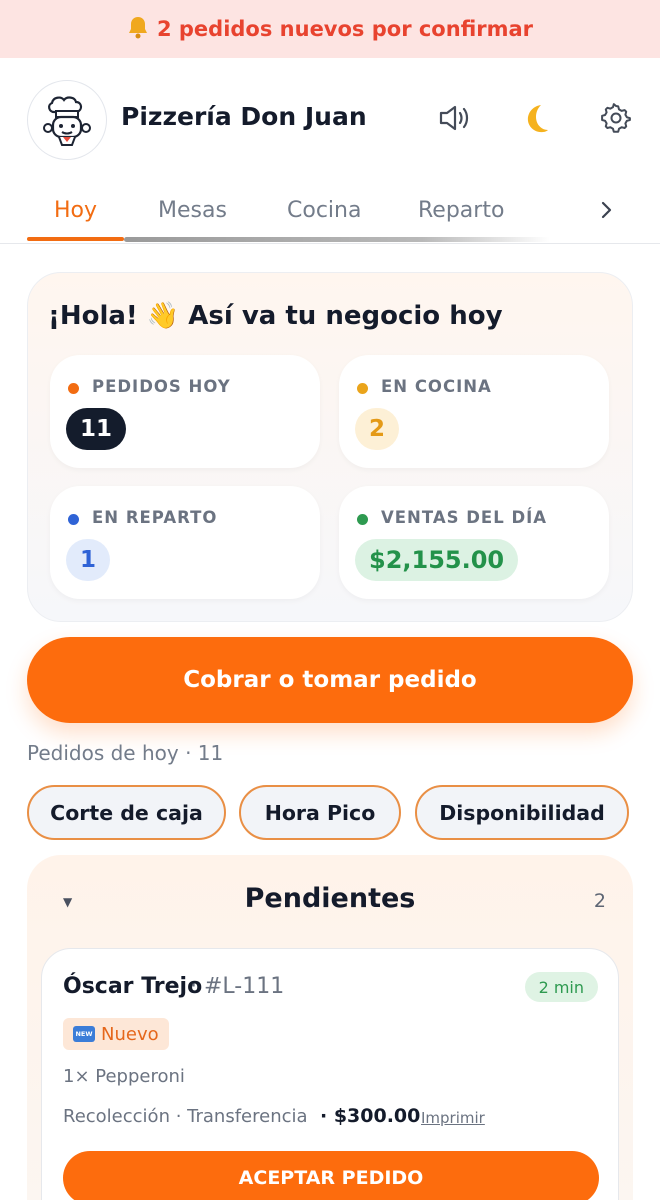 The height and width of the screenshot is (1200, 660). What do you see at coordinates (84, 1034) in the screenshot?
I see `new-icon: NEW` at bounding box center [84, 1034].